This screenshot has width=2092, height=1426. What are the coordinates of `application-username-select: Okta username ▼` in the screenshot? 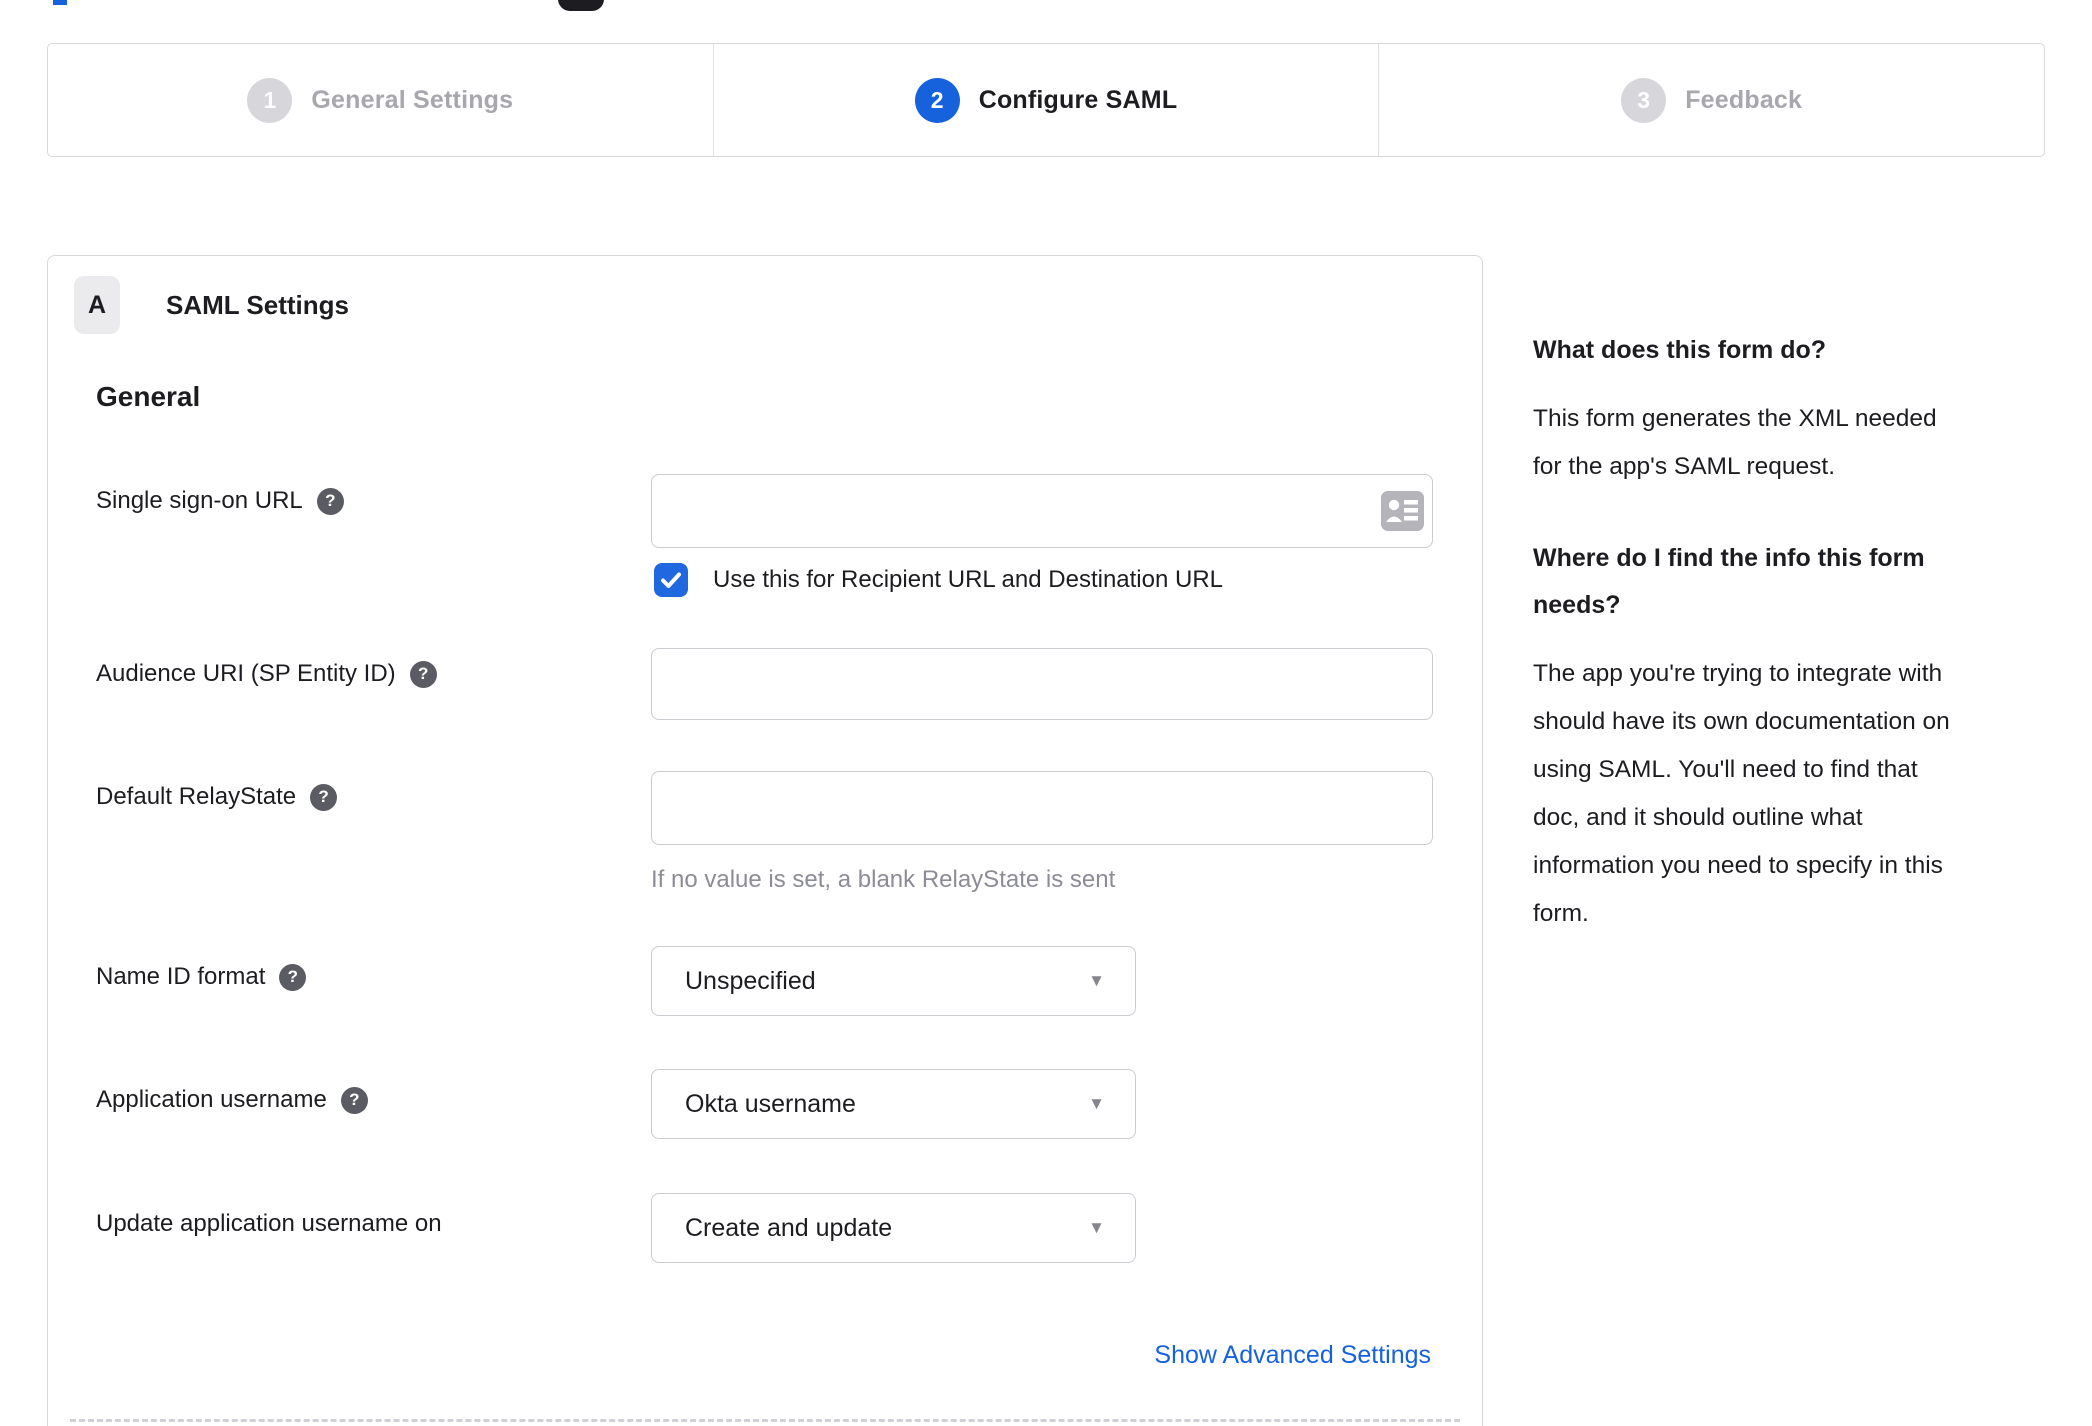 It's located at (893, 1104).